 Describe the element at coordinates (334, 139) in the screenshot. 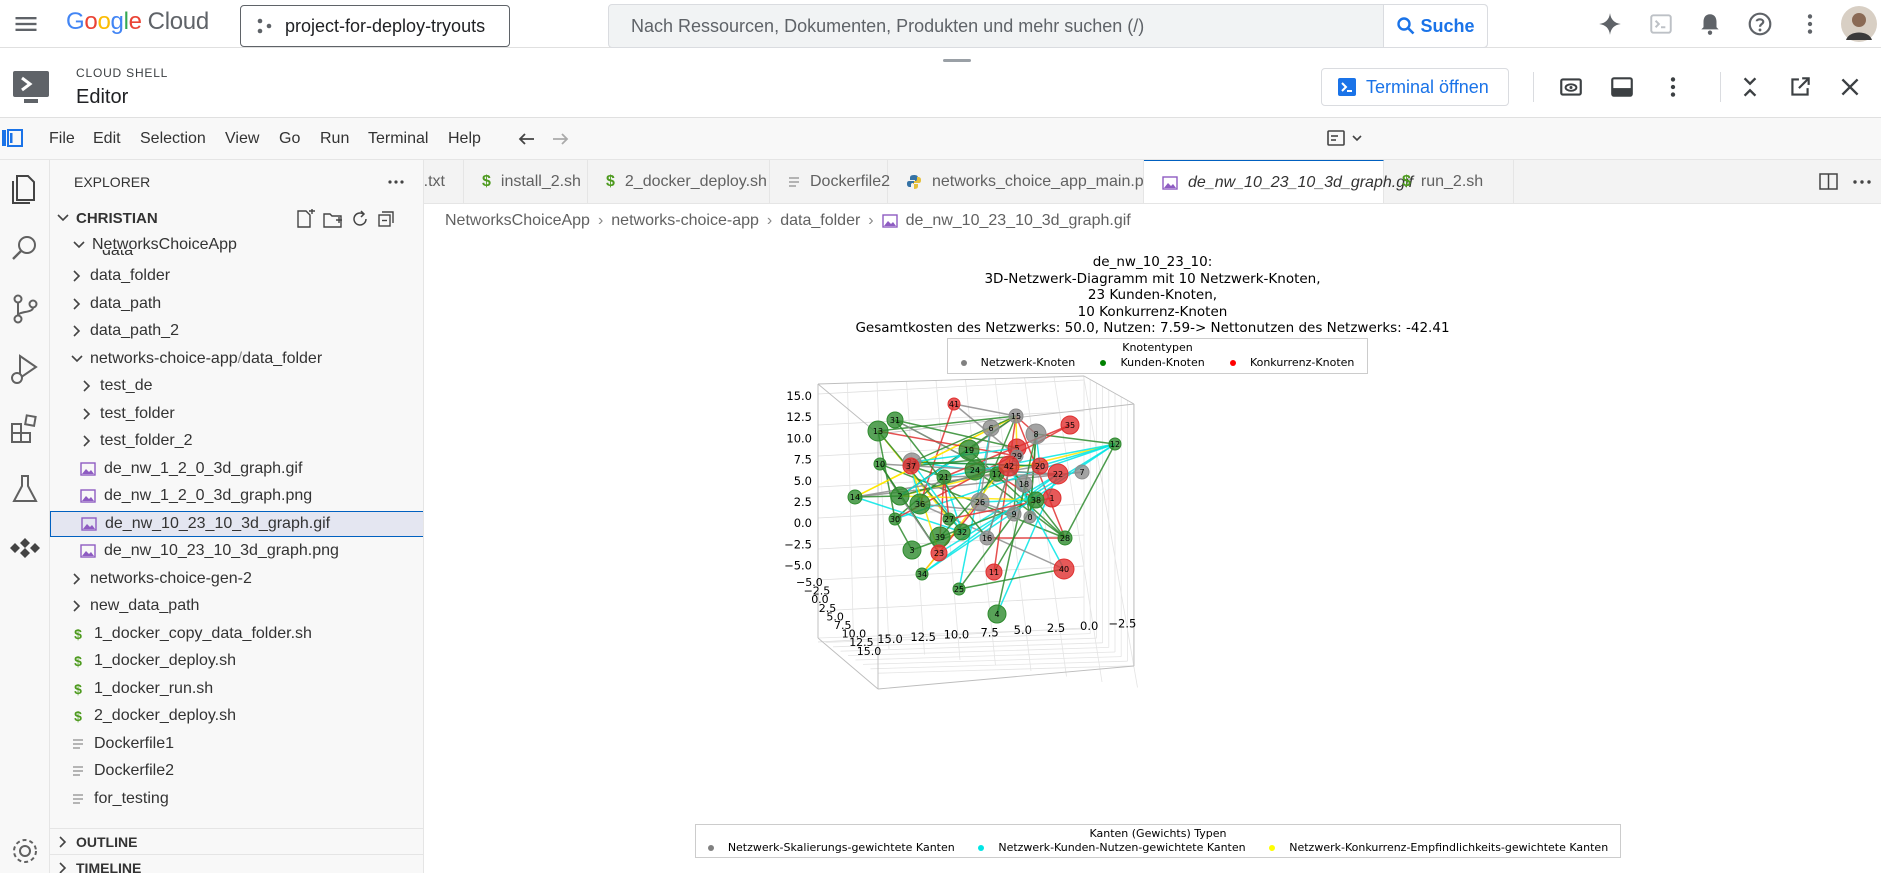

I see `menu-run: Run` at that location.